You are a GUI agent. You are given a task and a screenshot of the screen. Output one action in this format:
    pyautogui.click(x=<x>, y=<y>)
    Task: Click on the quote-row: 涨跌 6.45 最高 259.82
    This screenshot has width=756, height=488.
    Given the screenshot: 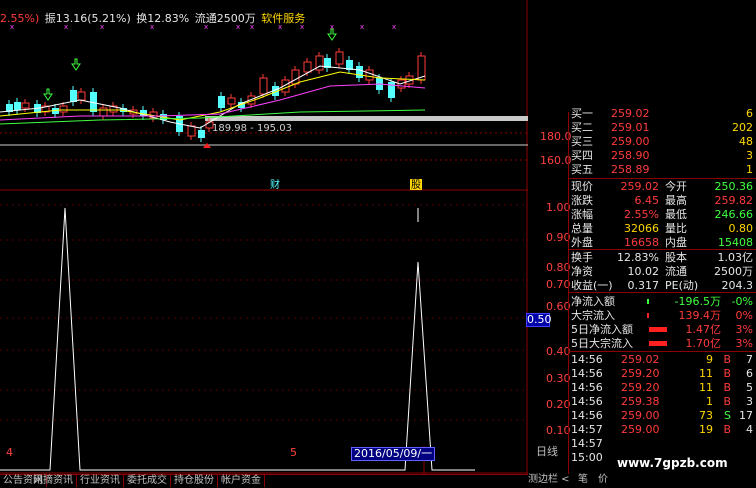 What is the action you would take?
    pyautogui.click(x=662, y=200)
    